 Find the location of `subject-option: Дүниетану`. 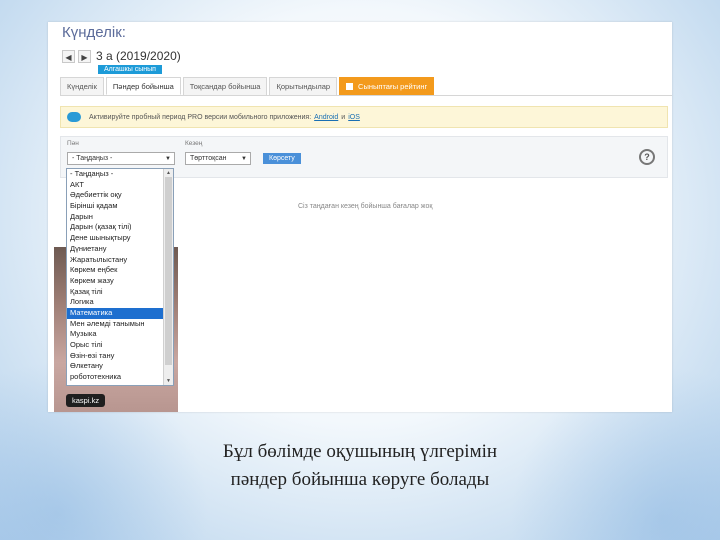

subject-option: Дүниетану is located at coordinates (116, 249).